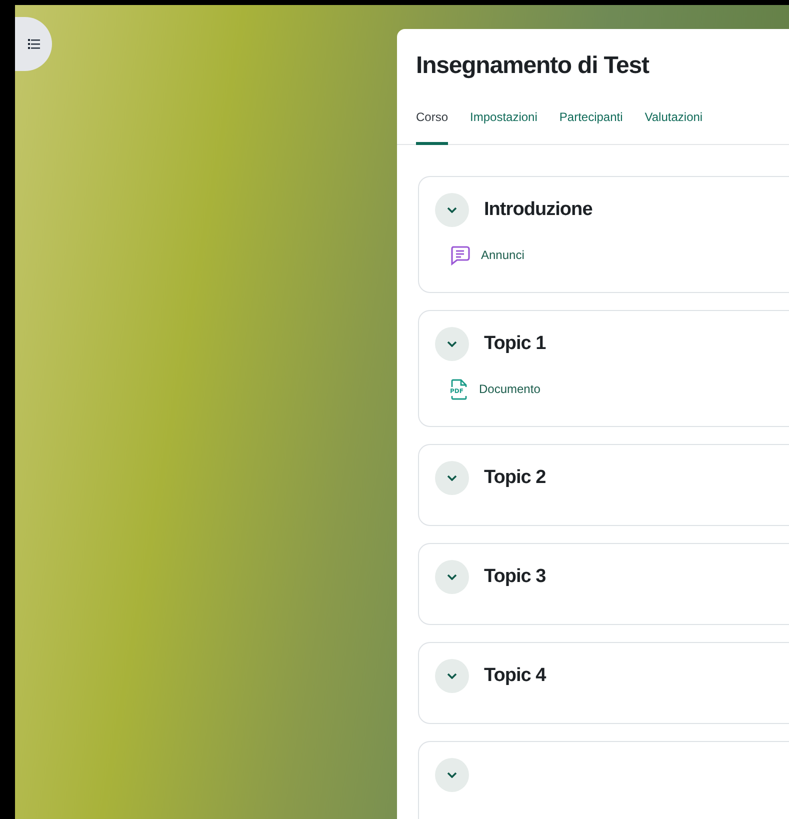  What do you see at coordinates (673, 124) in the screenshot?
I see `course-tab: Valutazioni` at bounding box center [673, 124].